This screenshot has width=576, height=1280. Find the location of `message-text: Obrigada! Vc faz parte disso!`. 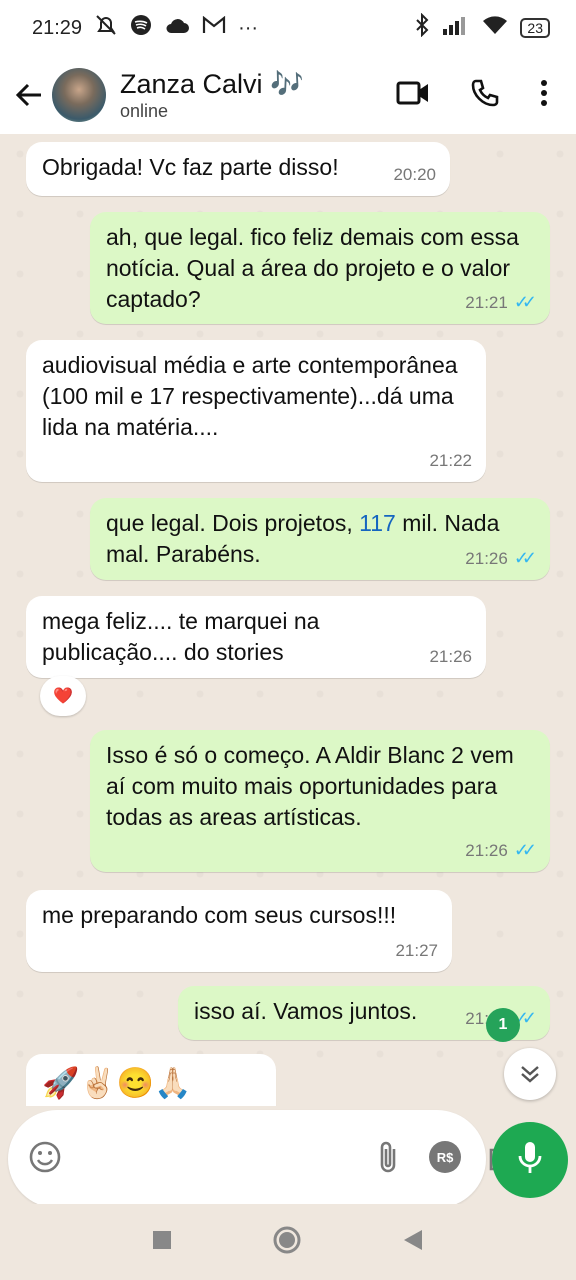

message-text: Obrigada! Vc faz parte disso! is located at coordinates (190, 167).